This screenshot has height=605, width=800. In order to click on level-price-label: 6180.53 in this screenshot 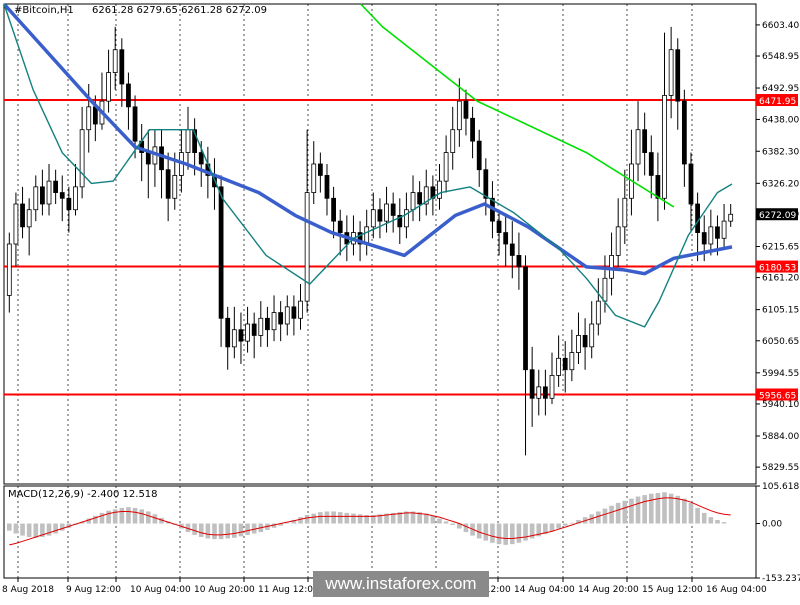, I will do `click(777, 269)`.